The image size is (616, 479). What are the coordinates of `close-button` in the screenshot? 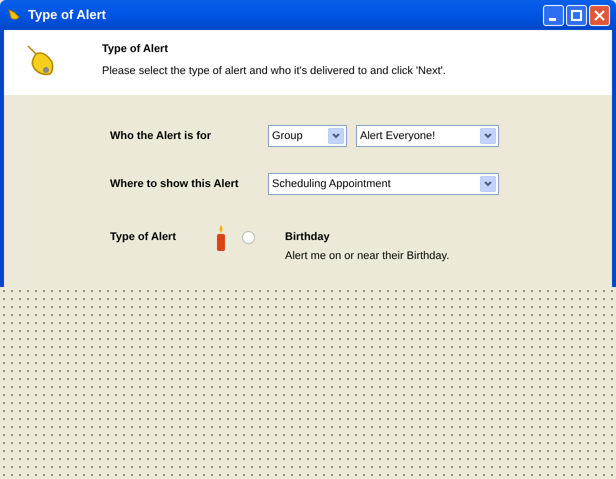 It's located at (599, 15).